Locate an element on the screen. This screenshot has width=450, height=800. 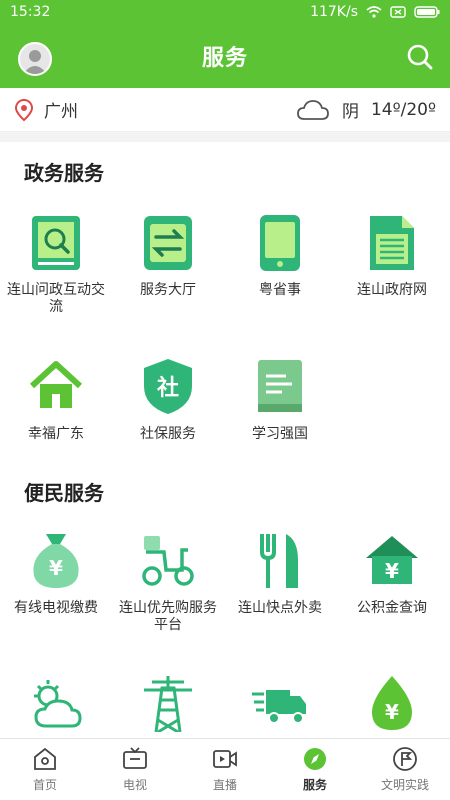
service-label: 学习强国 is located at coordinates (280, 434).